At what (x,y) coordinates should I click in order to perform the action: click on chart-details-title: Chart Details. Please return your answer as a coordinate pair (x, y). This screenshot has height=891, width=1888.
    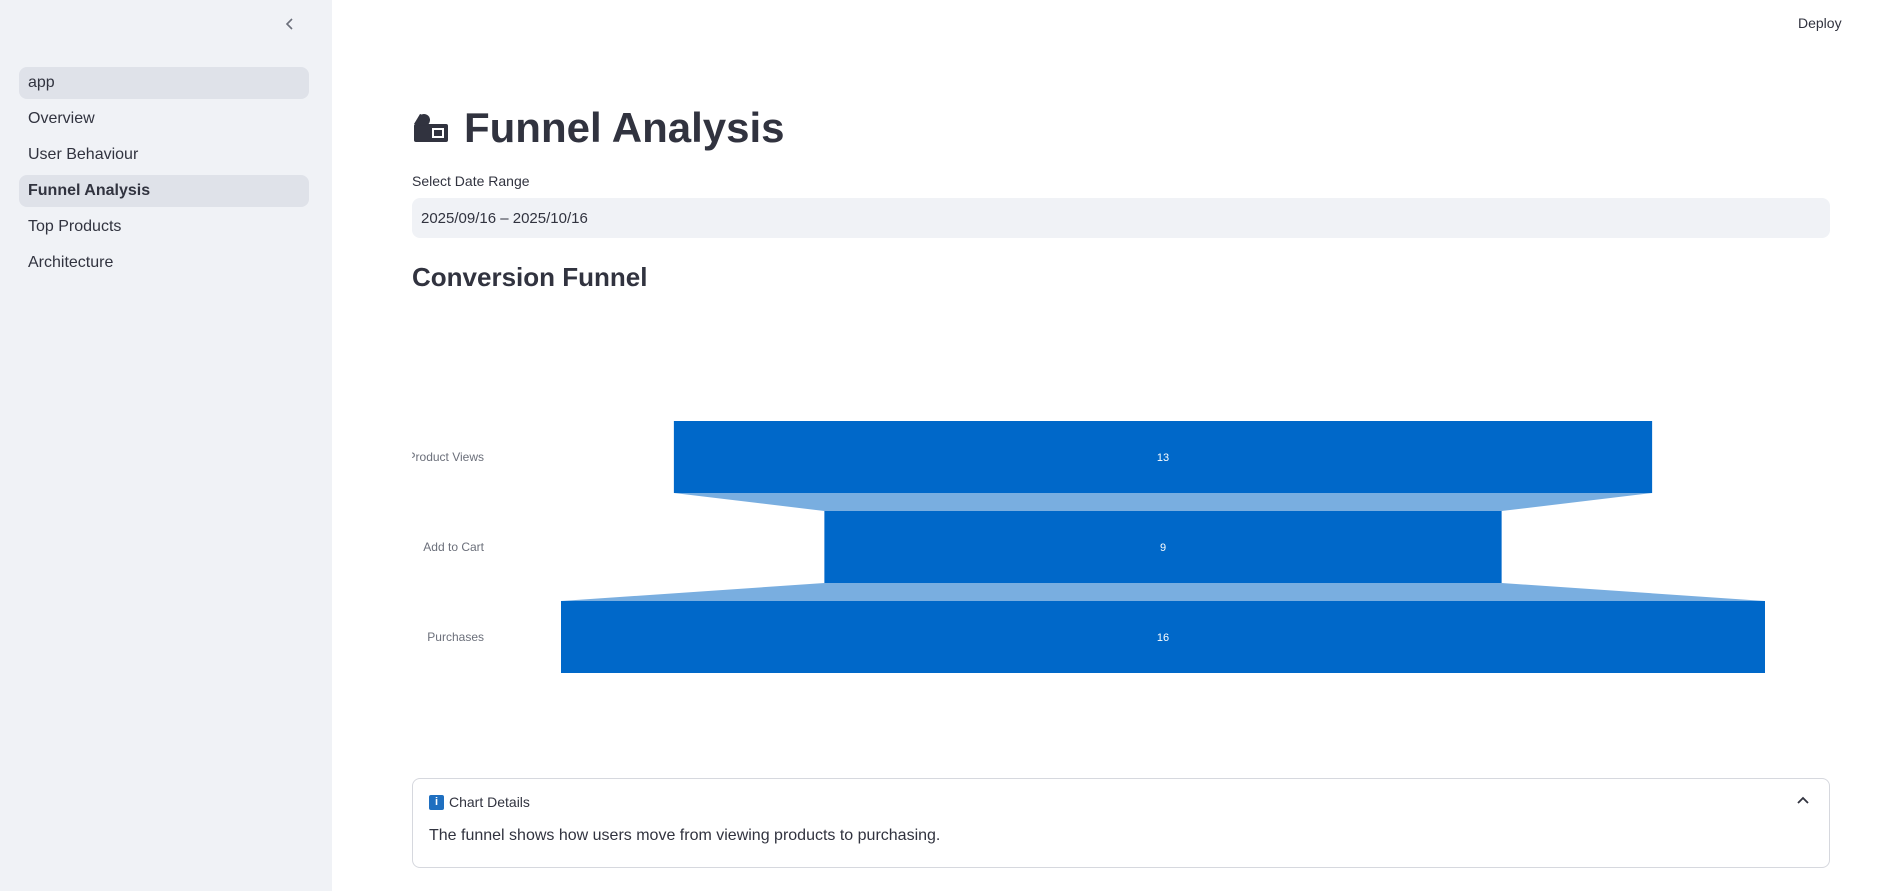
    Looking at the image, I should click on (489, 802).